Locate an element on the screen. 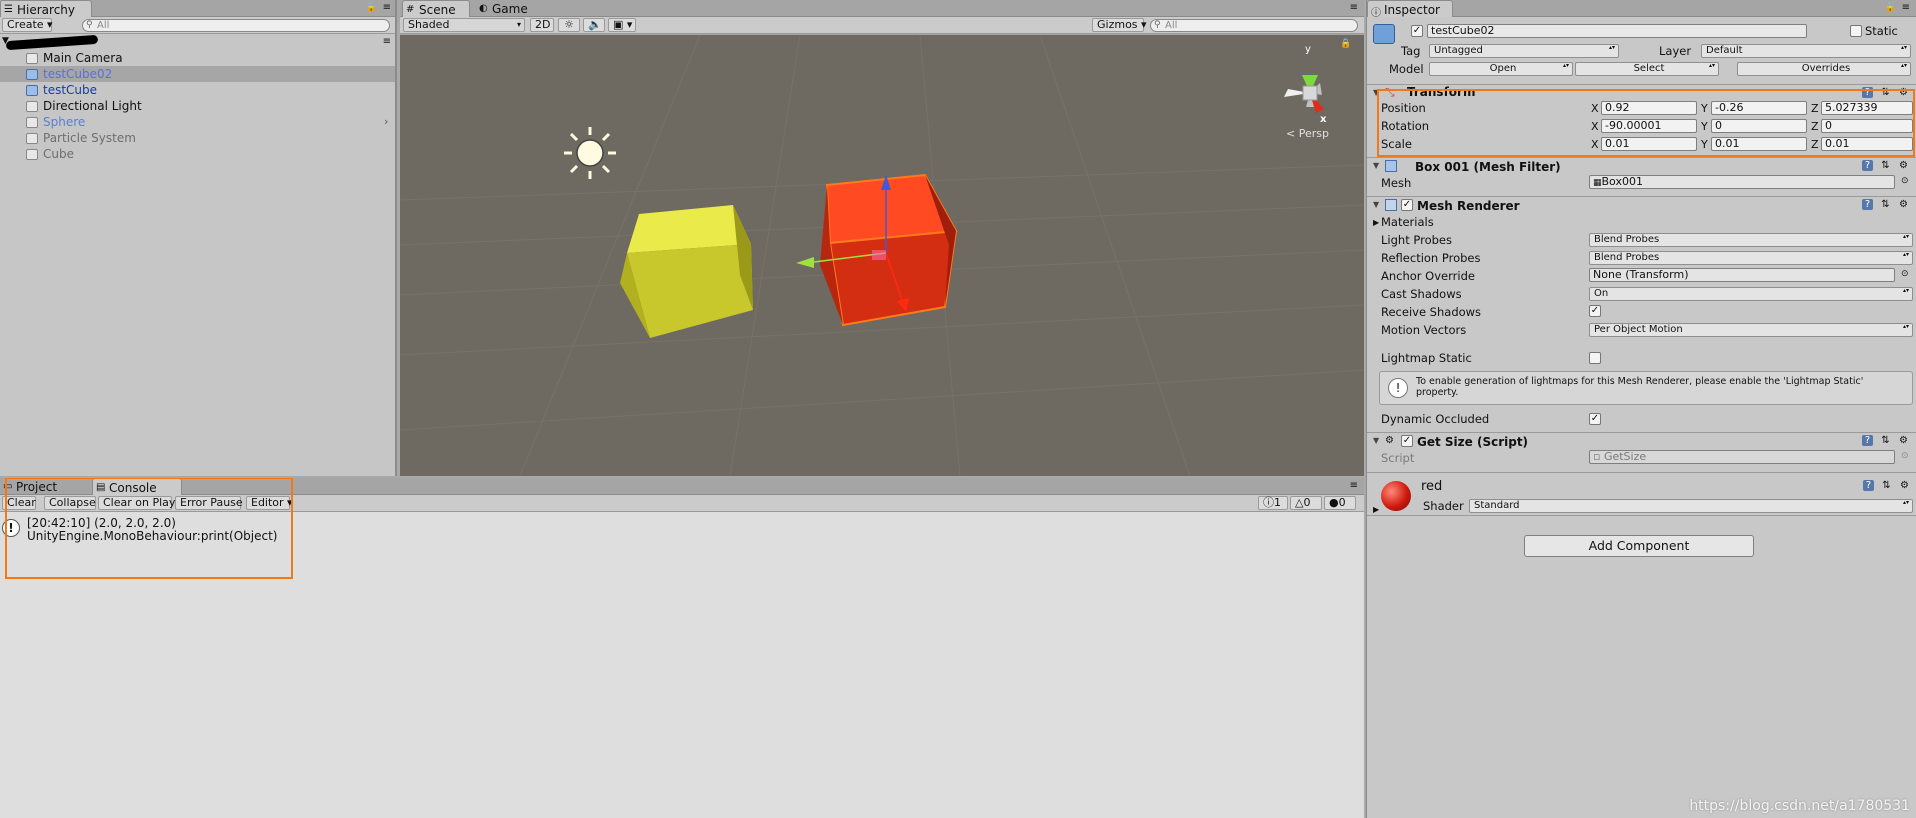  warning-count-toggle: △0 is located at coordinates (1306, 503).